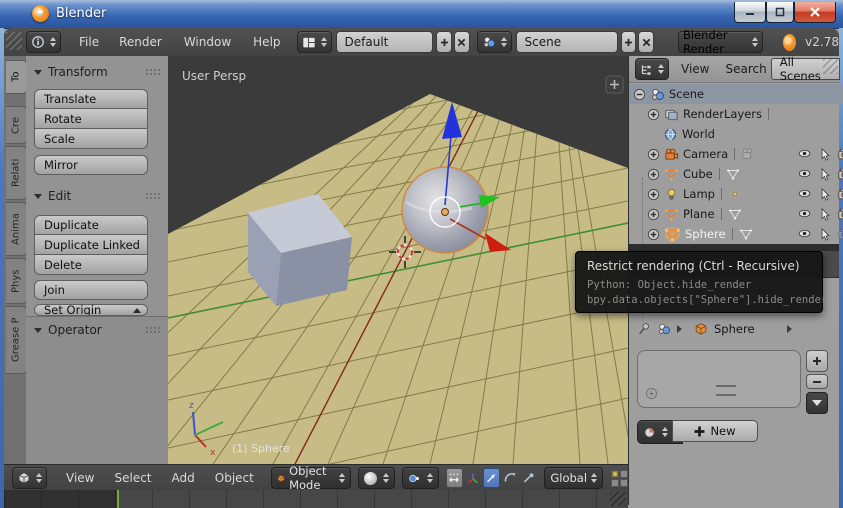 This screenshot has width=843, height=508. I want to click on restrict-render-icon-hovered, so click(840, 234).